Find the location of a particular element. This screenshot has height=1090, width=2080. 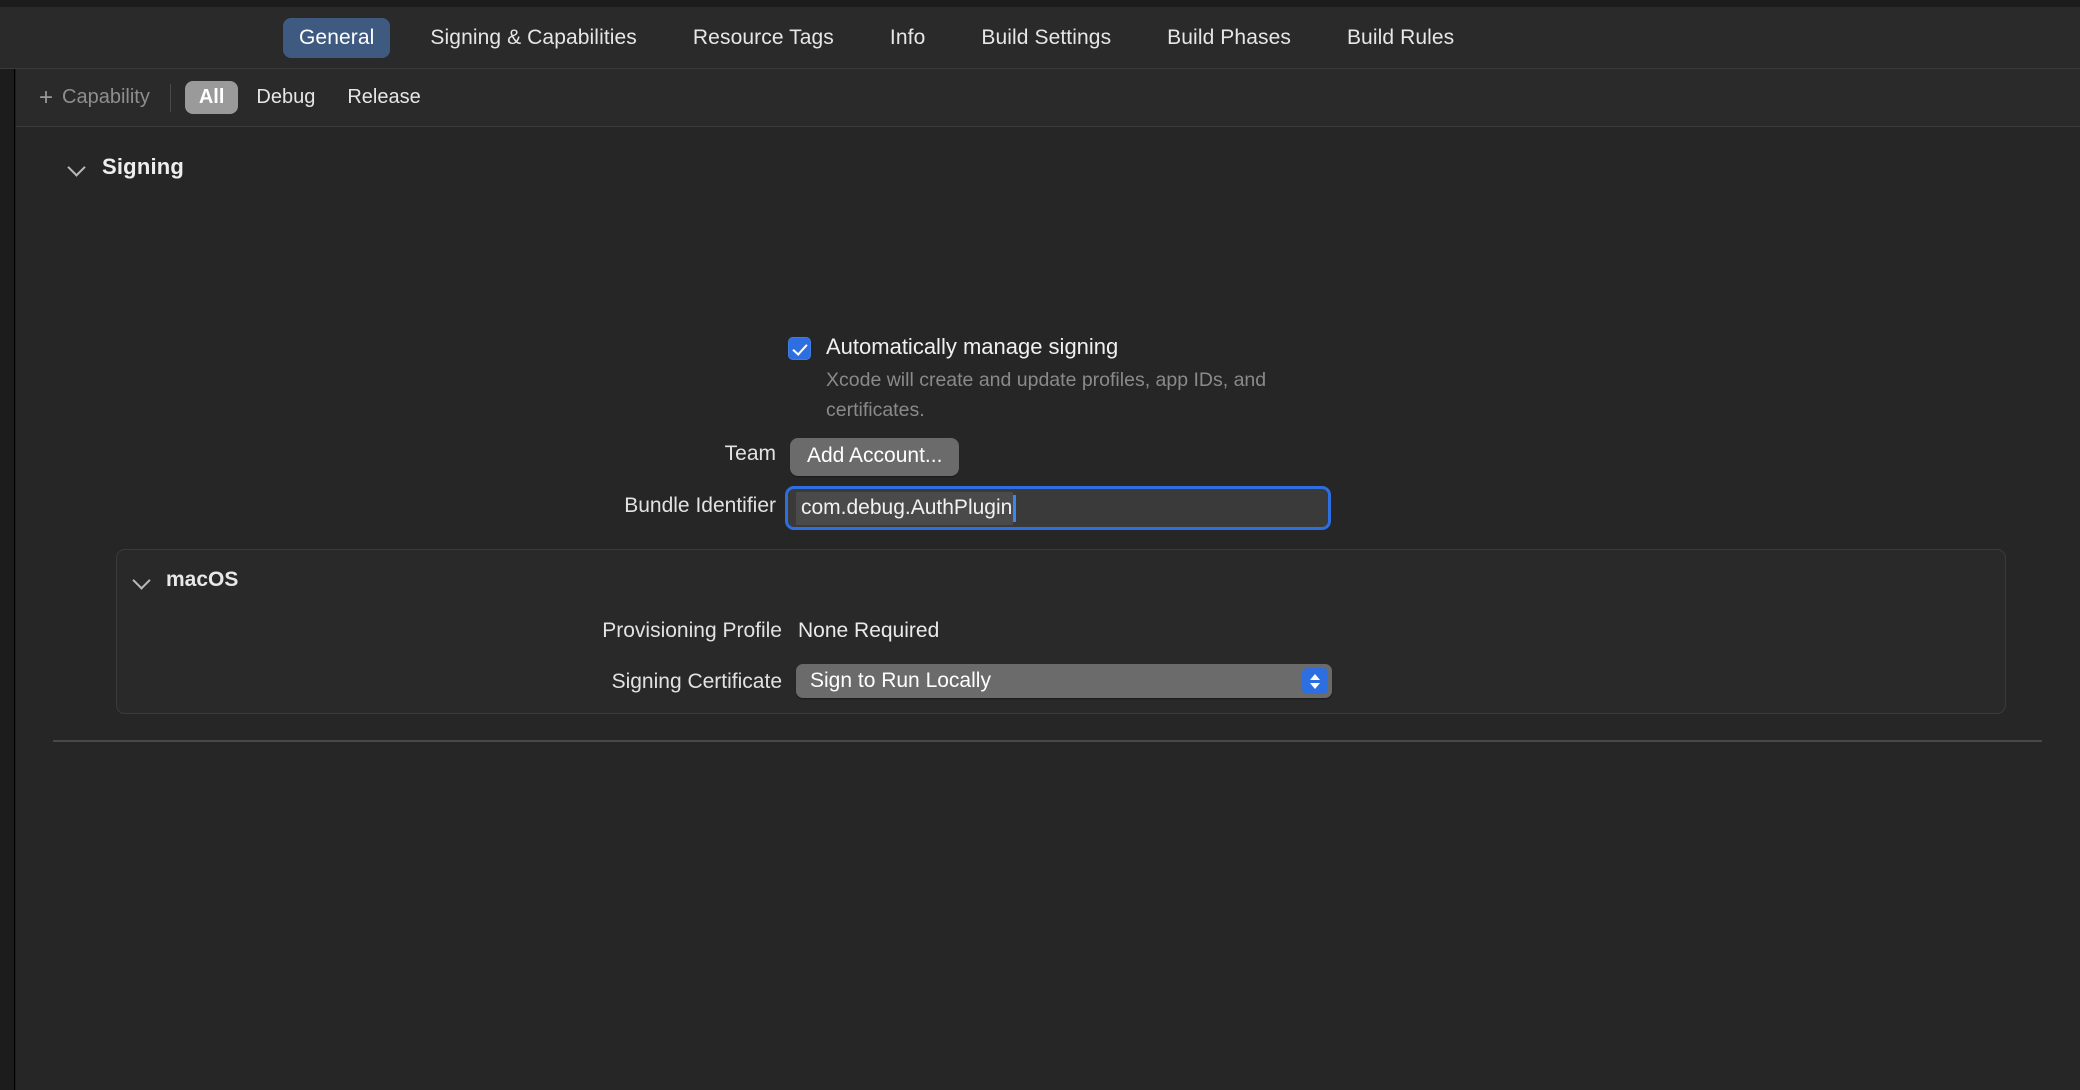

capability-filter-bar: + Capability All Debug Release is located at coordinates (1048, 98).